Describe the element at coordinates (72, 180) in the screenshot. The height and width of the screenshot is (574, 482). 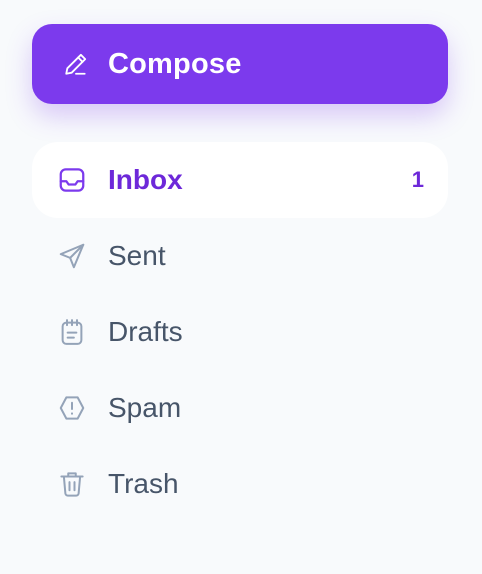
I see `inbox-icon` at that location.